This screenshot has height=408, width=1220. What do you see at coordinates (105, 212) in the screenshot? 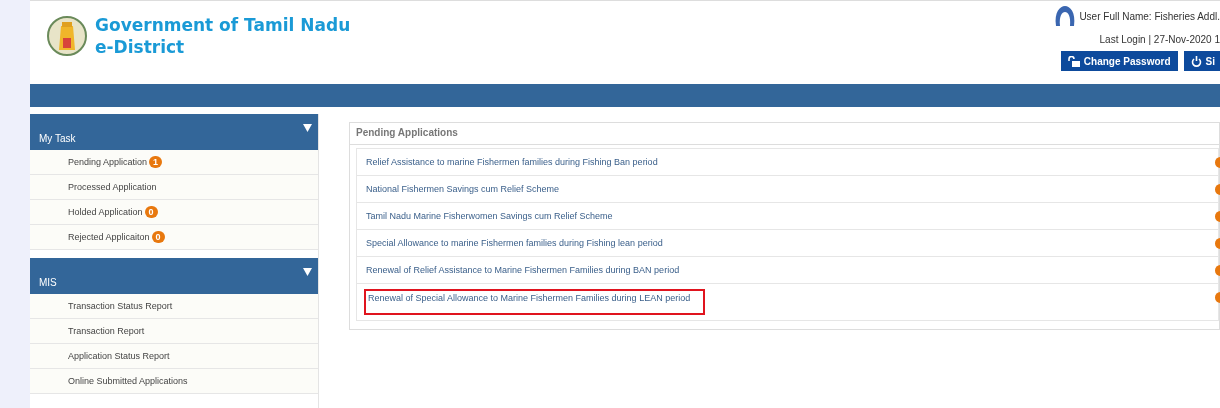
I see `menu-link: Holded Application` at bounding box center [105, 212].